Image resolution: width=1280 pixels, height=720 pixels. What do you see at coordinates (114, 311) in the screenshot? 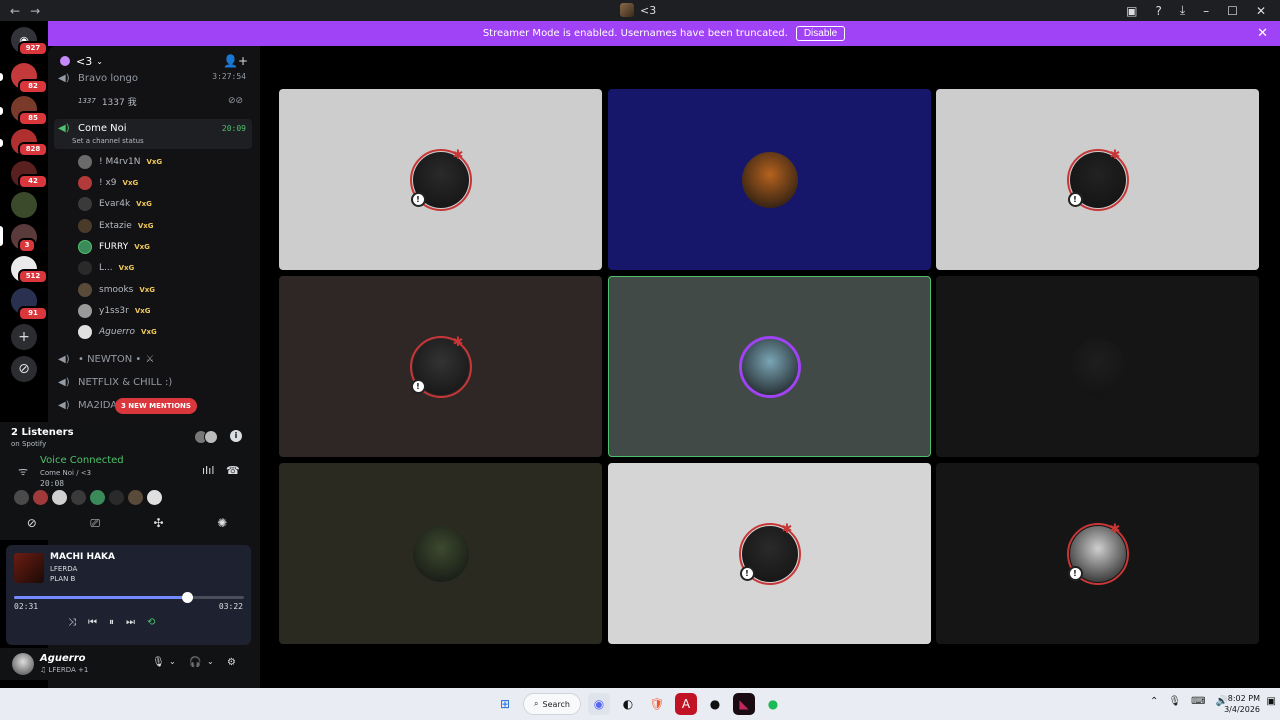
I see `voice-member: y1ss3r VxG` at bounding box center [114, 311].